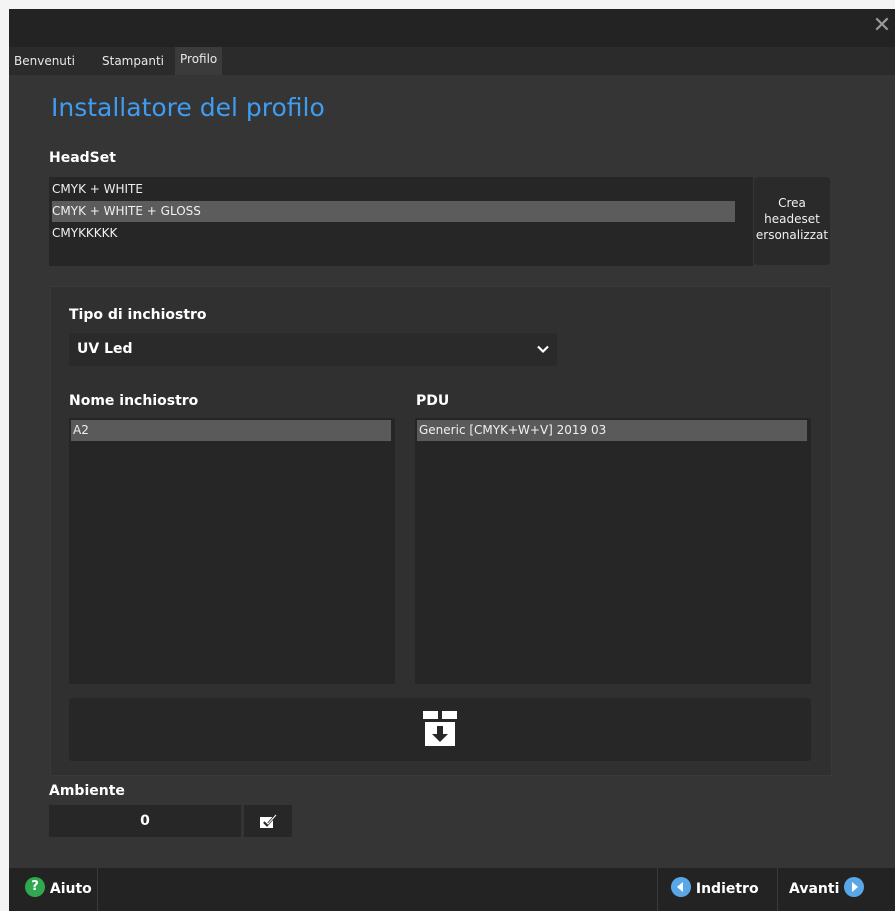  What do you see at coordinates (613, 551) in the screenshot?
I see `pdu-list: Generic [CMYK+W+V] 2019 03` at bounding box center [613, 551].